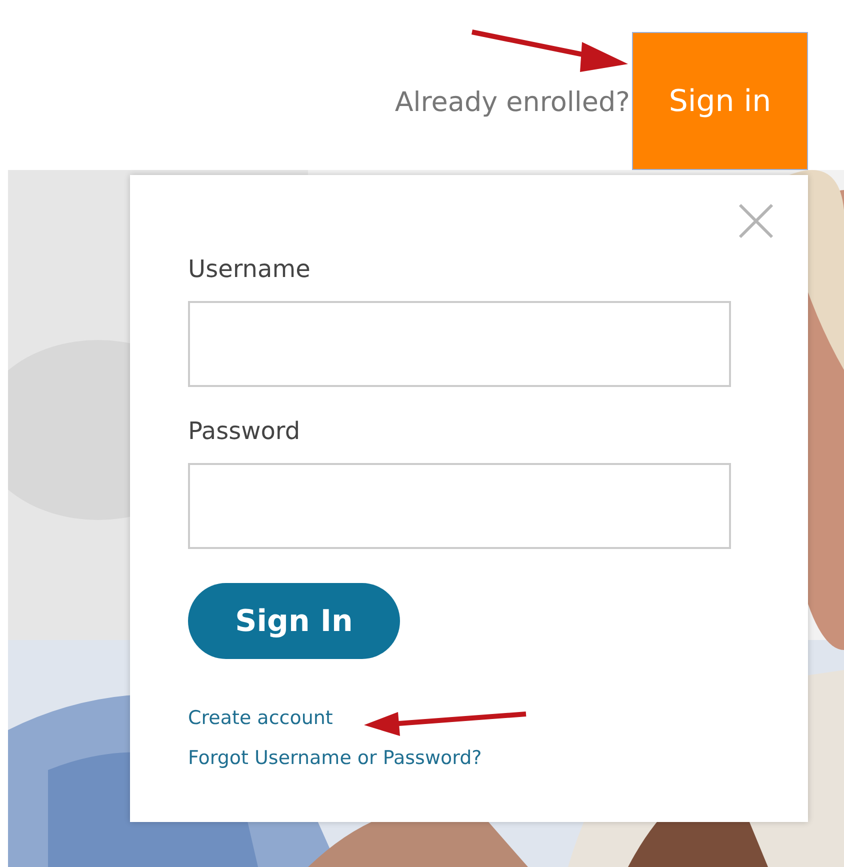 This screenshot has width=844, height=867. I want to click on sign-in-submit-button: Sign In, so click(294, 621).